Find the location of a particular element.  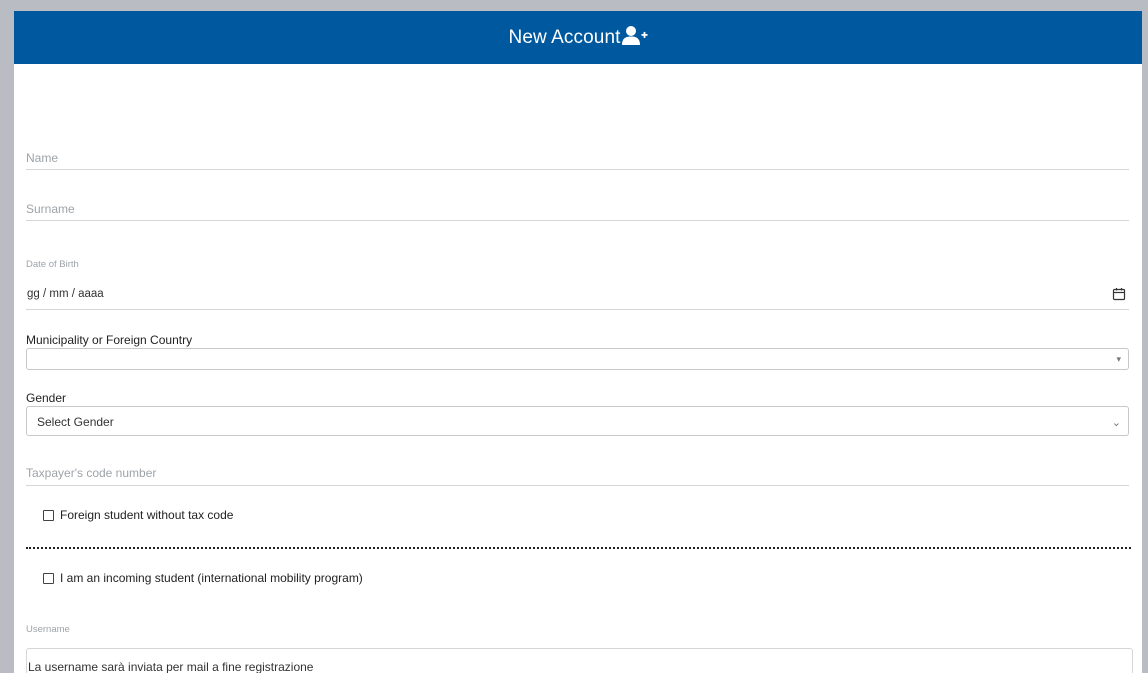

tax-code-input: Taxpayer's code number is located at coordinates (91, 473).